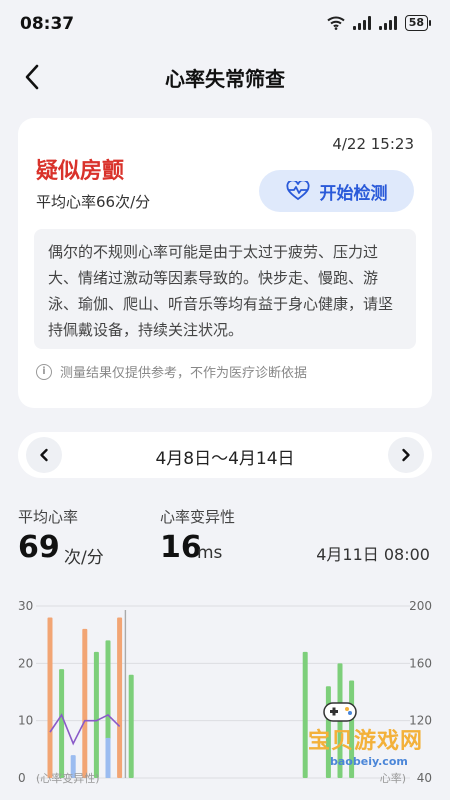  I want to click on hrv-unit: ms, so click(210, 553).